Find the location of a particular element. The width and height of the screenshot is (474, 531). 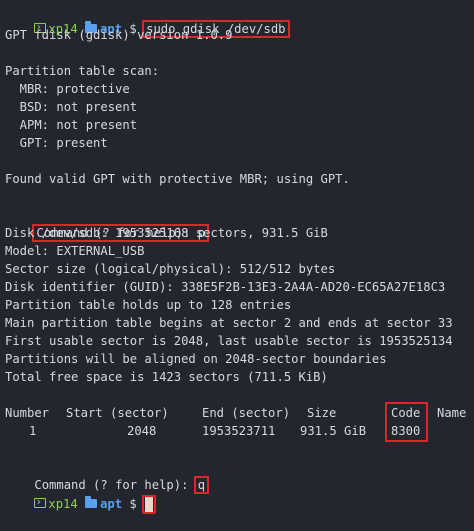

info-model: Model: EXTERNAL_USB is located at coordinates (75, 251).